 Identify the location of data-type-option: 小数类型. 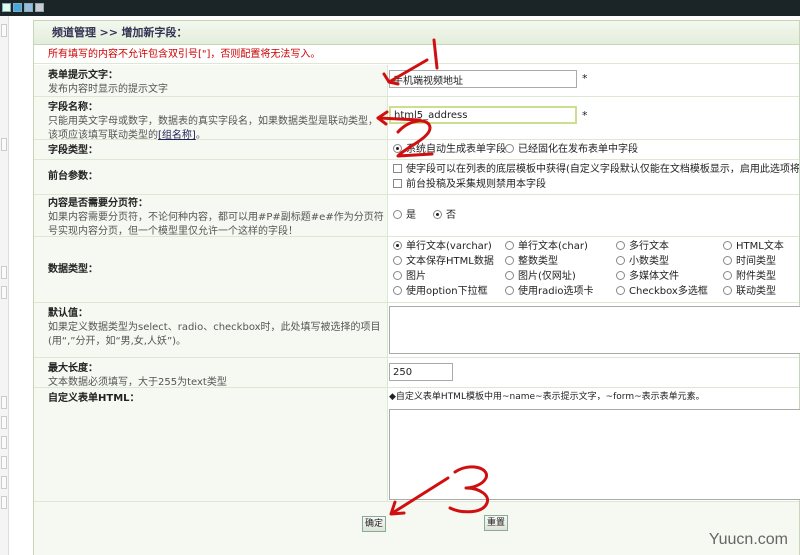
(642, 262).